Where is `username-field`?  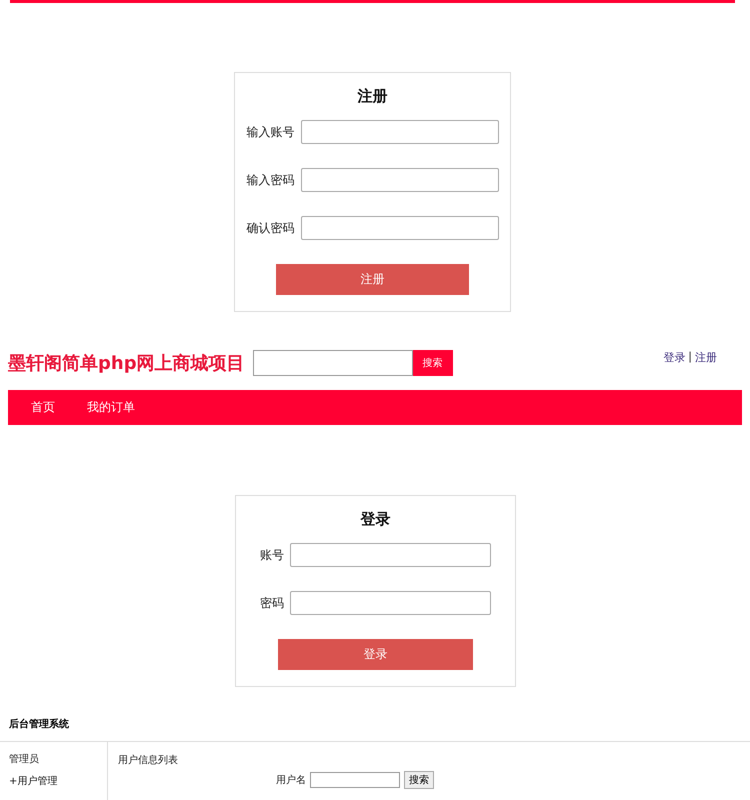 username-field is located at coordinates (355, 780).